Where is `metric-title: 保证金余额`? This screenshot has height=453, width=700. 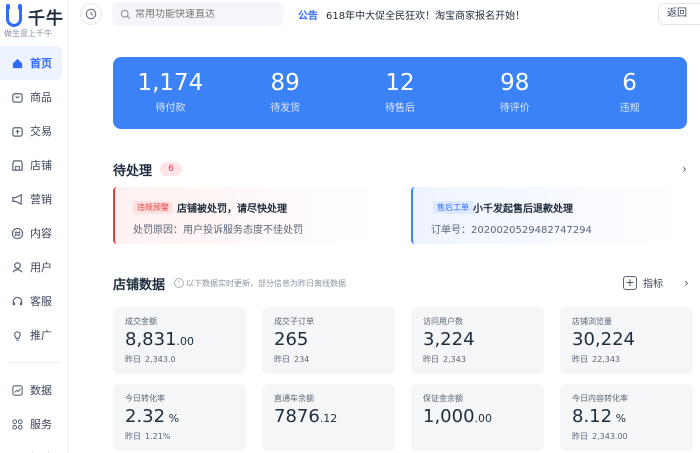 metric-title: 保证金余额 is located at coordinates (443, 398).